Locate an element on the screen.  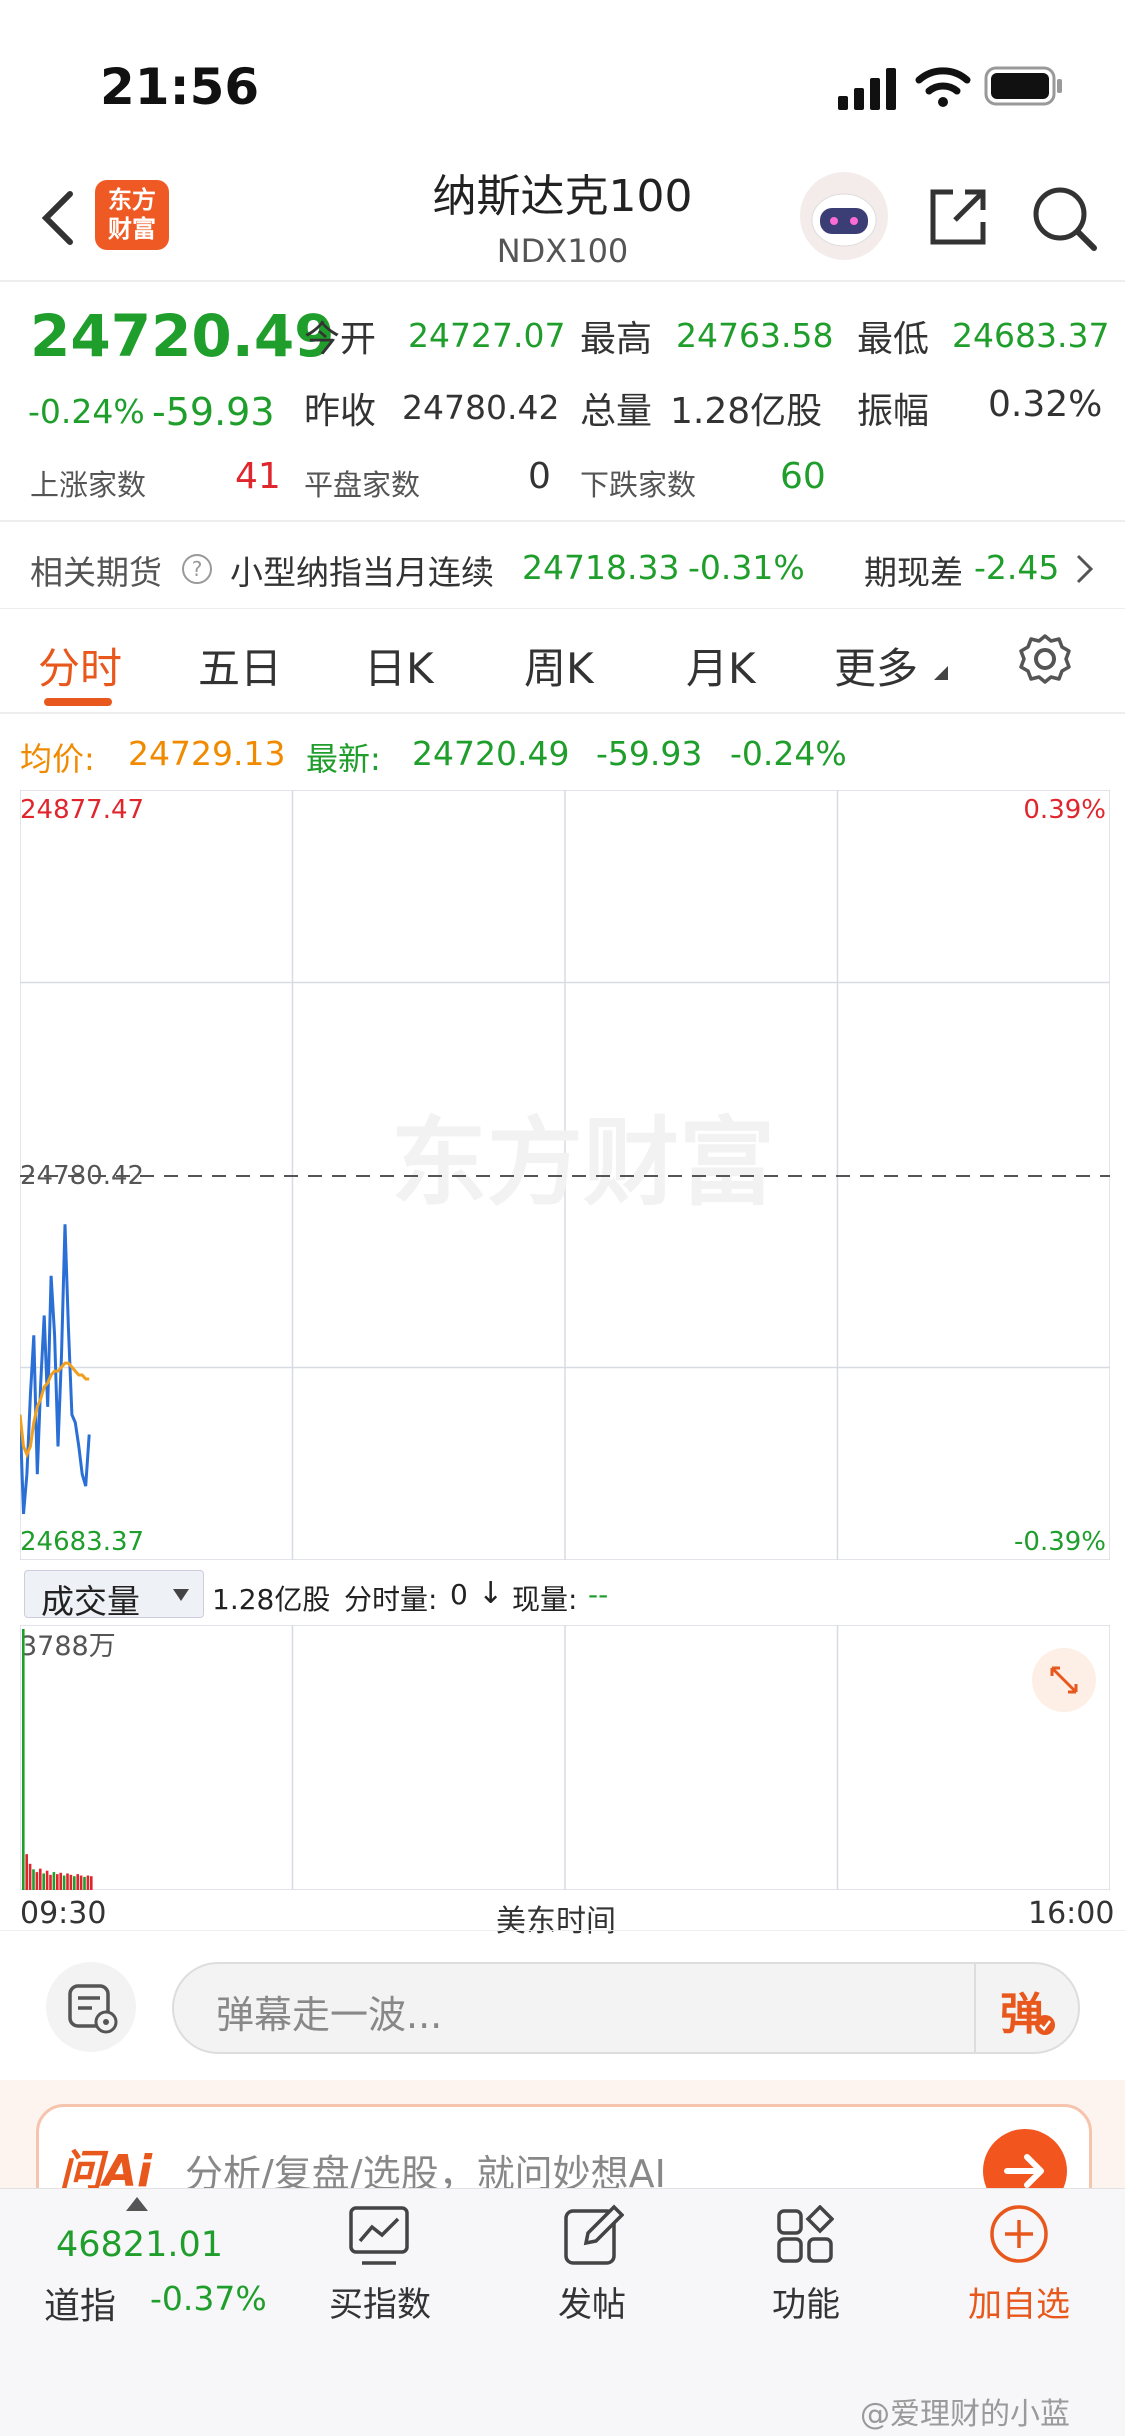
volume-value: 1.28亿股 is located at coordinates (746, 411).